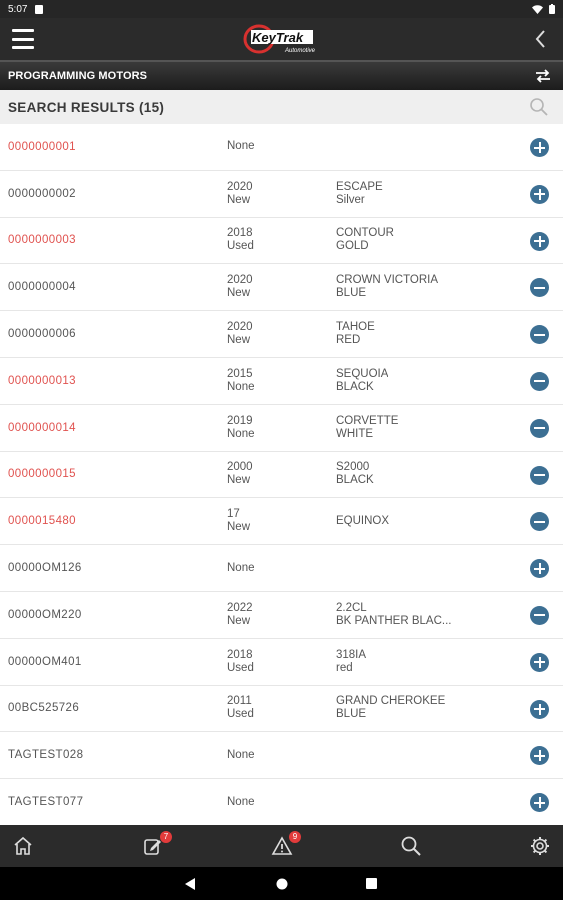 This screenshot has width=563, height=900. I want to click on search-results-header: SEARCH RESULTS (15), so click(281, 107).